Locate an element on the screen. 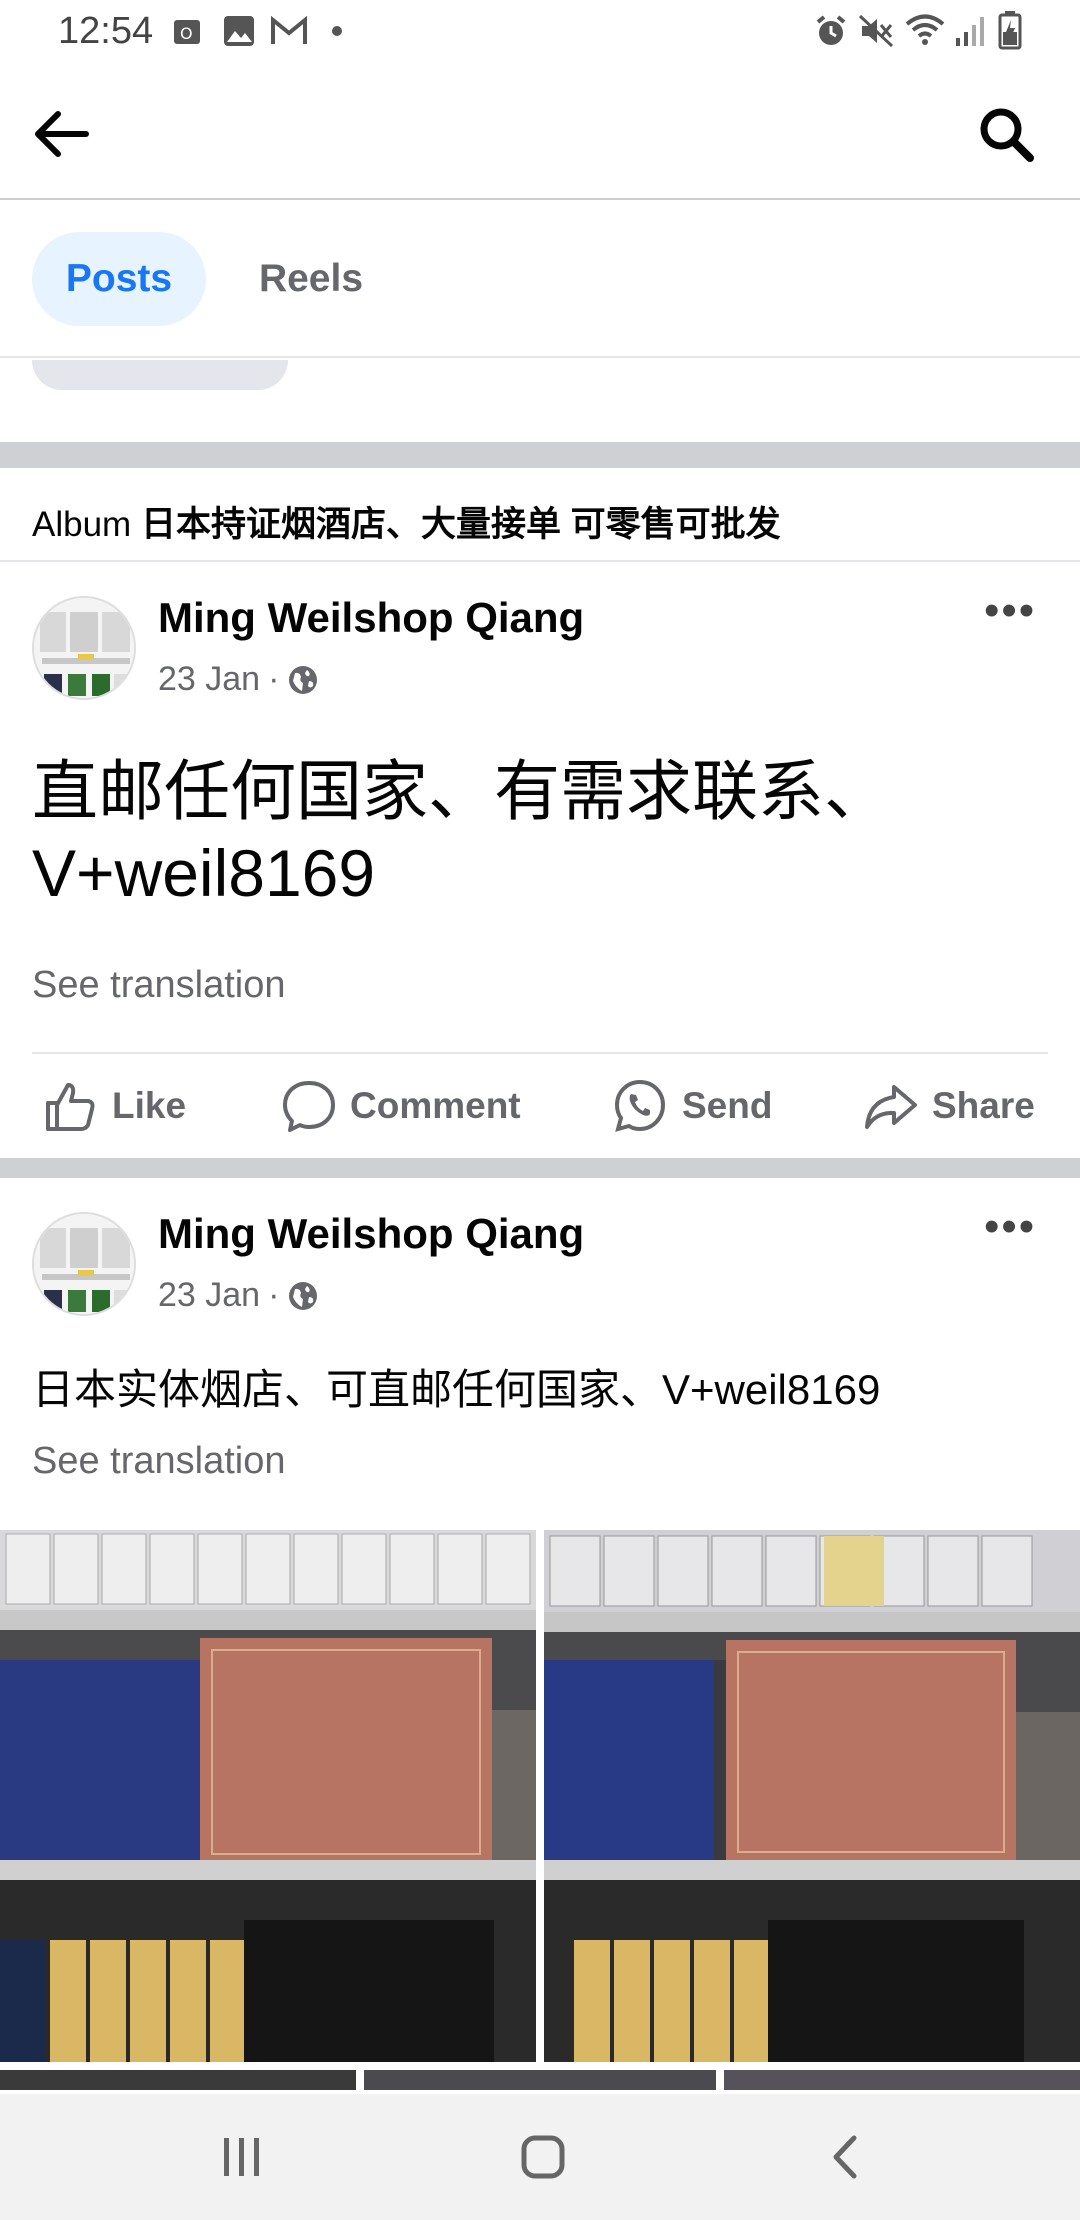  peek-pill-button is located at coordinates (160, 375).